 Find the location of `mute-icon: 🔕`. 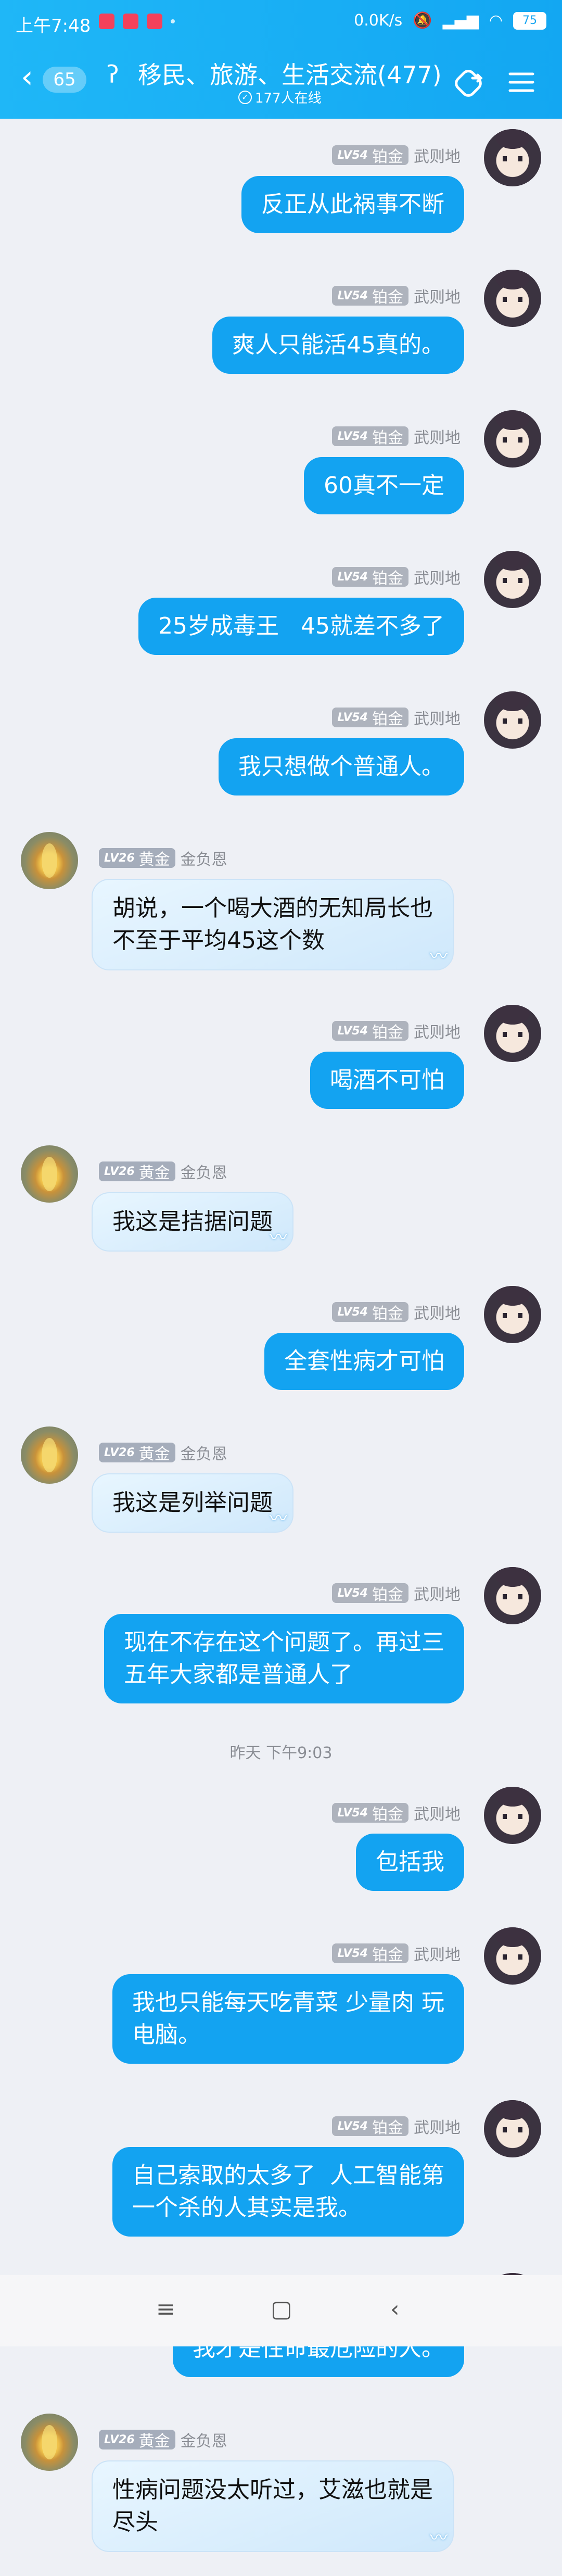

mute-icon: 🔕 is located at coordinates (422, 20).